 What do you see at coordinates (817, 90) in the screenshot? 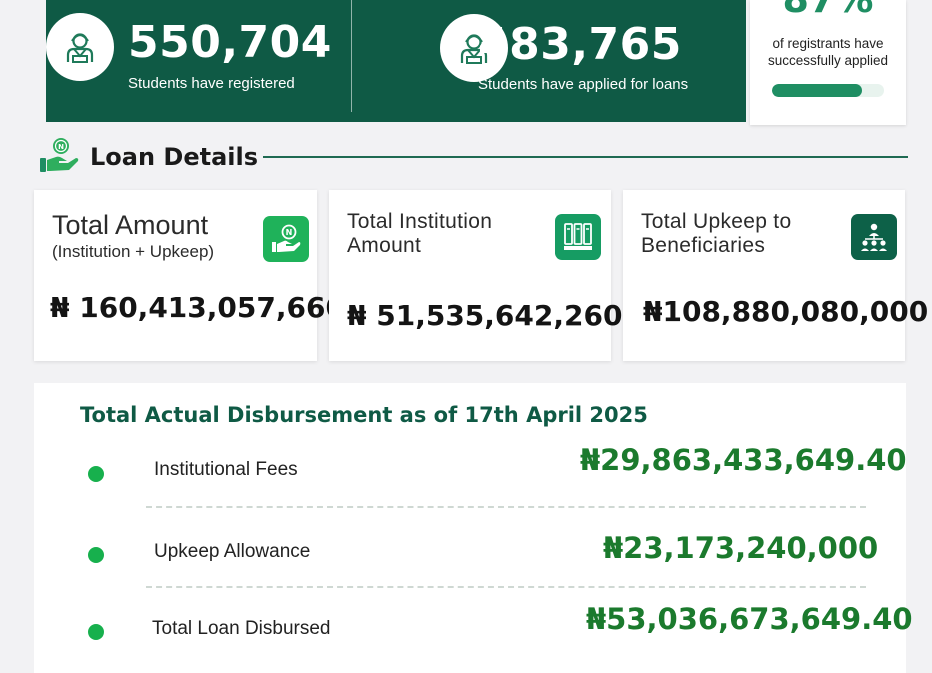
I see `application-rate-progress-fill` at bounding box center [817, 90].